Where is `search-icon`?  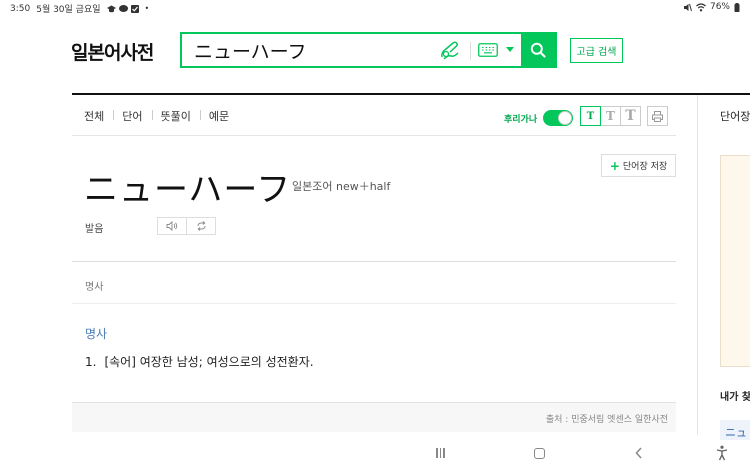 search-icon is located at coordinates (538, 50).